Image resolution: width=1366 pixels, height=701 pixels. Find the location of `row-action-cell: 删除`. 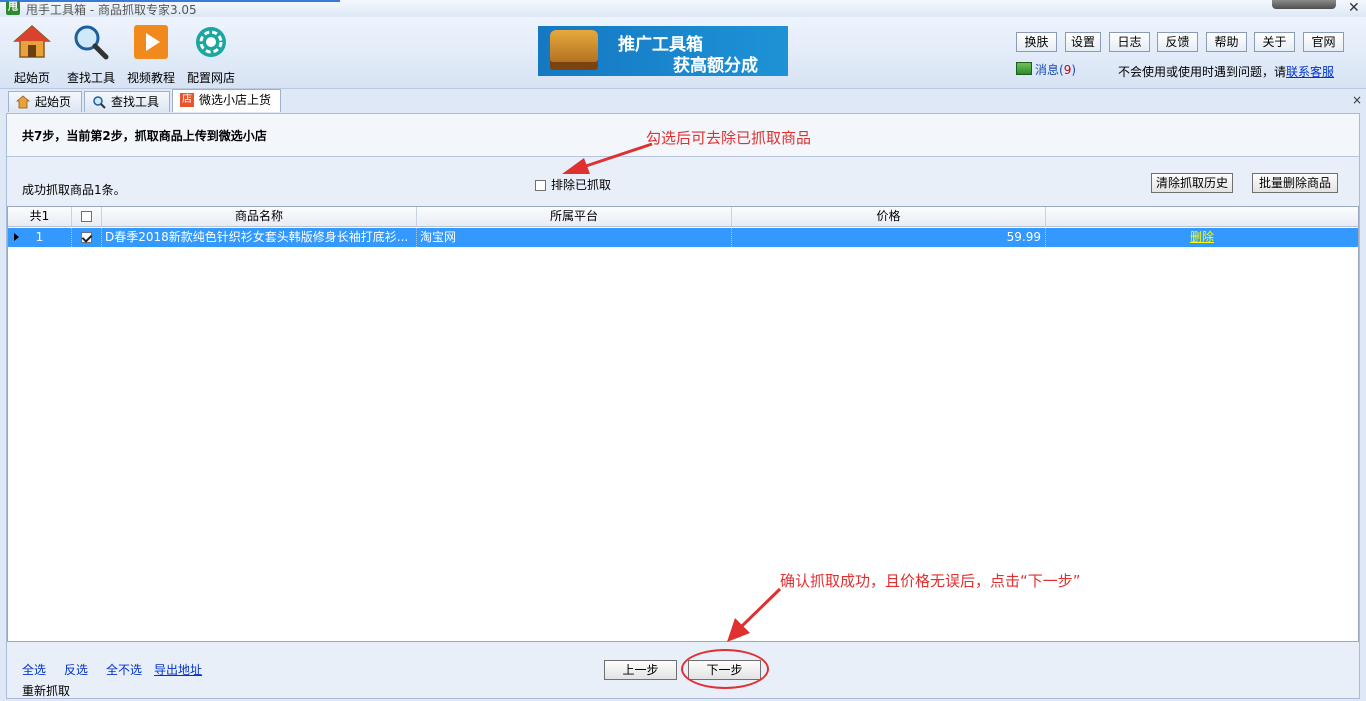

row-action-cell: 删除 is located at coordinates (1202, 237).